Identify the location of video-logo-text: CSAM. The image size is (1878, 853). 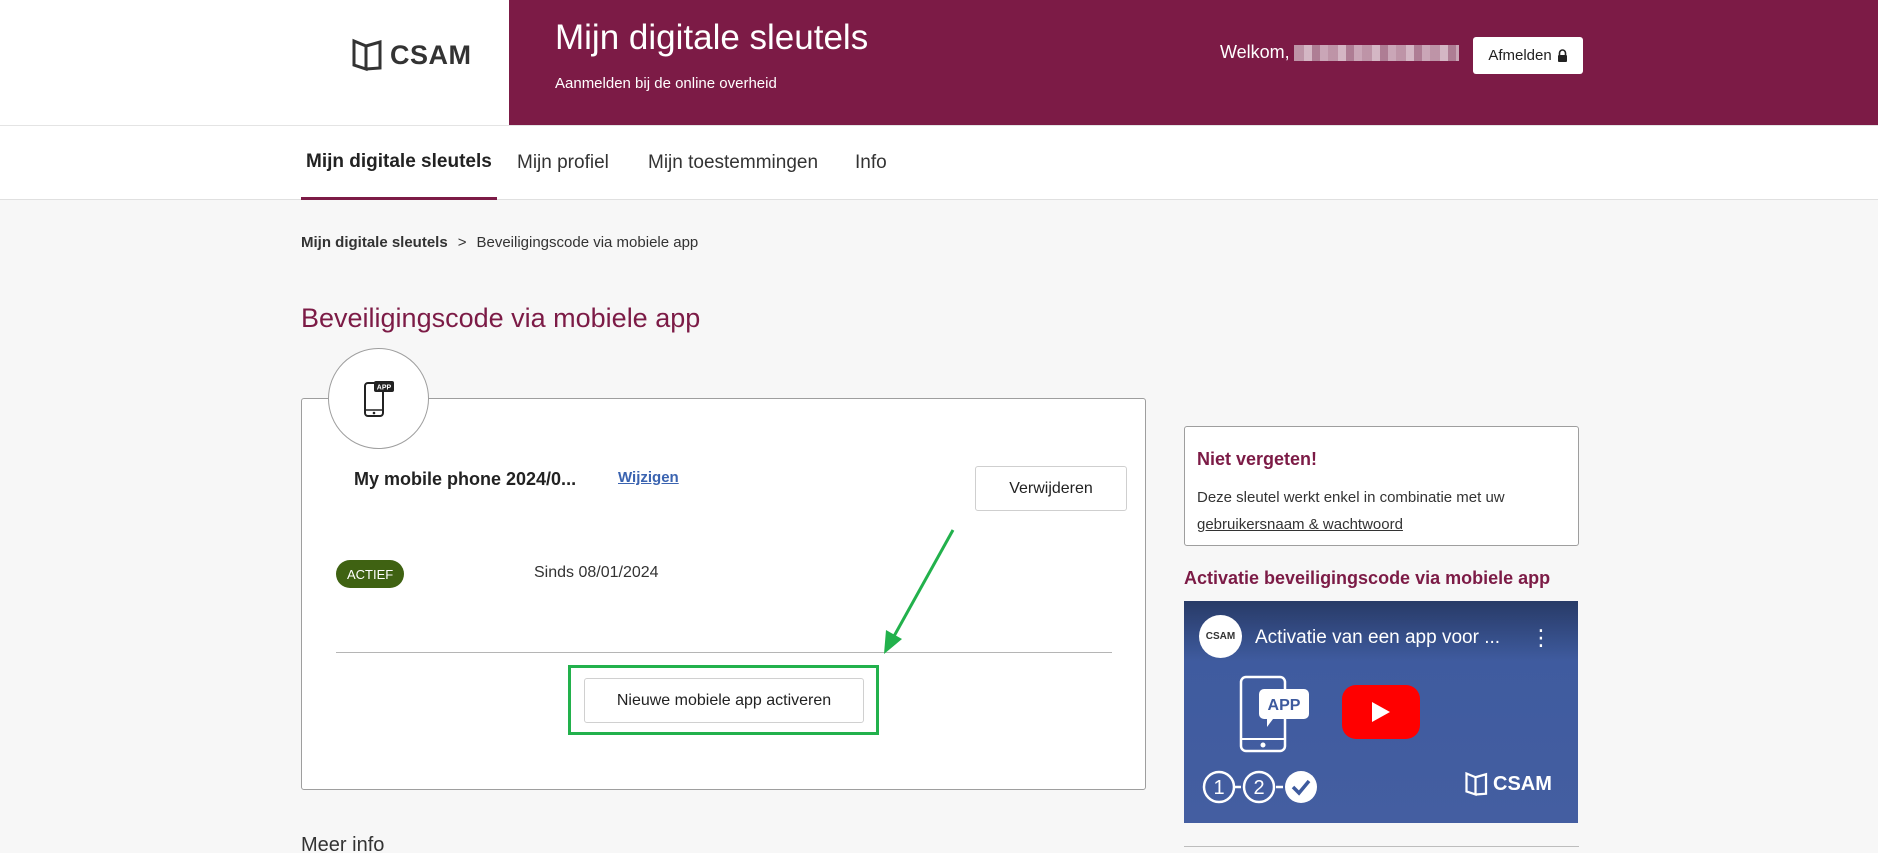
(1522, 783).